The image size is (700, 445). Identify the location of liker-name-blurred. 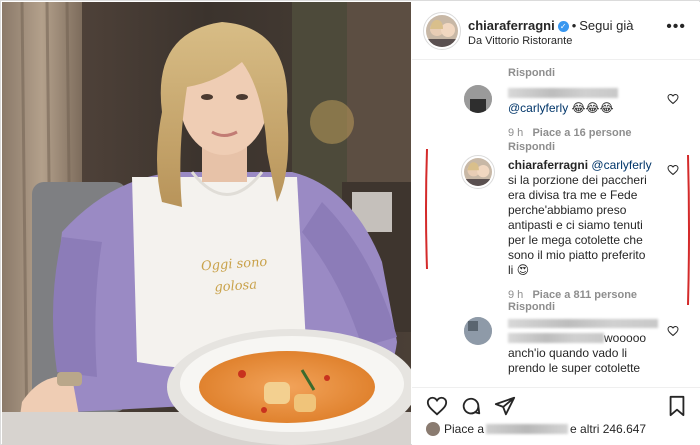
(527, 429).